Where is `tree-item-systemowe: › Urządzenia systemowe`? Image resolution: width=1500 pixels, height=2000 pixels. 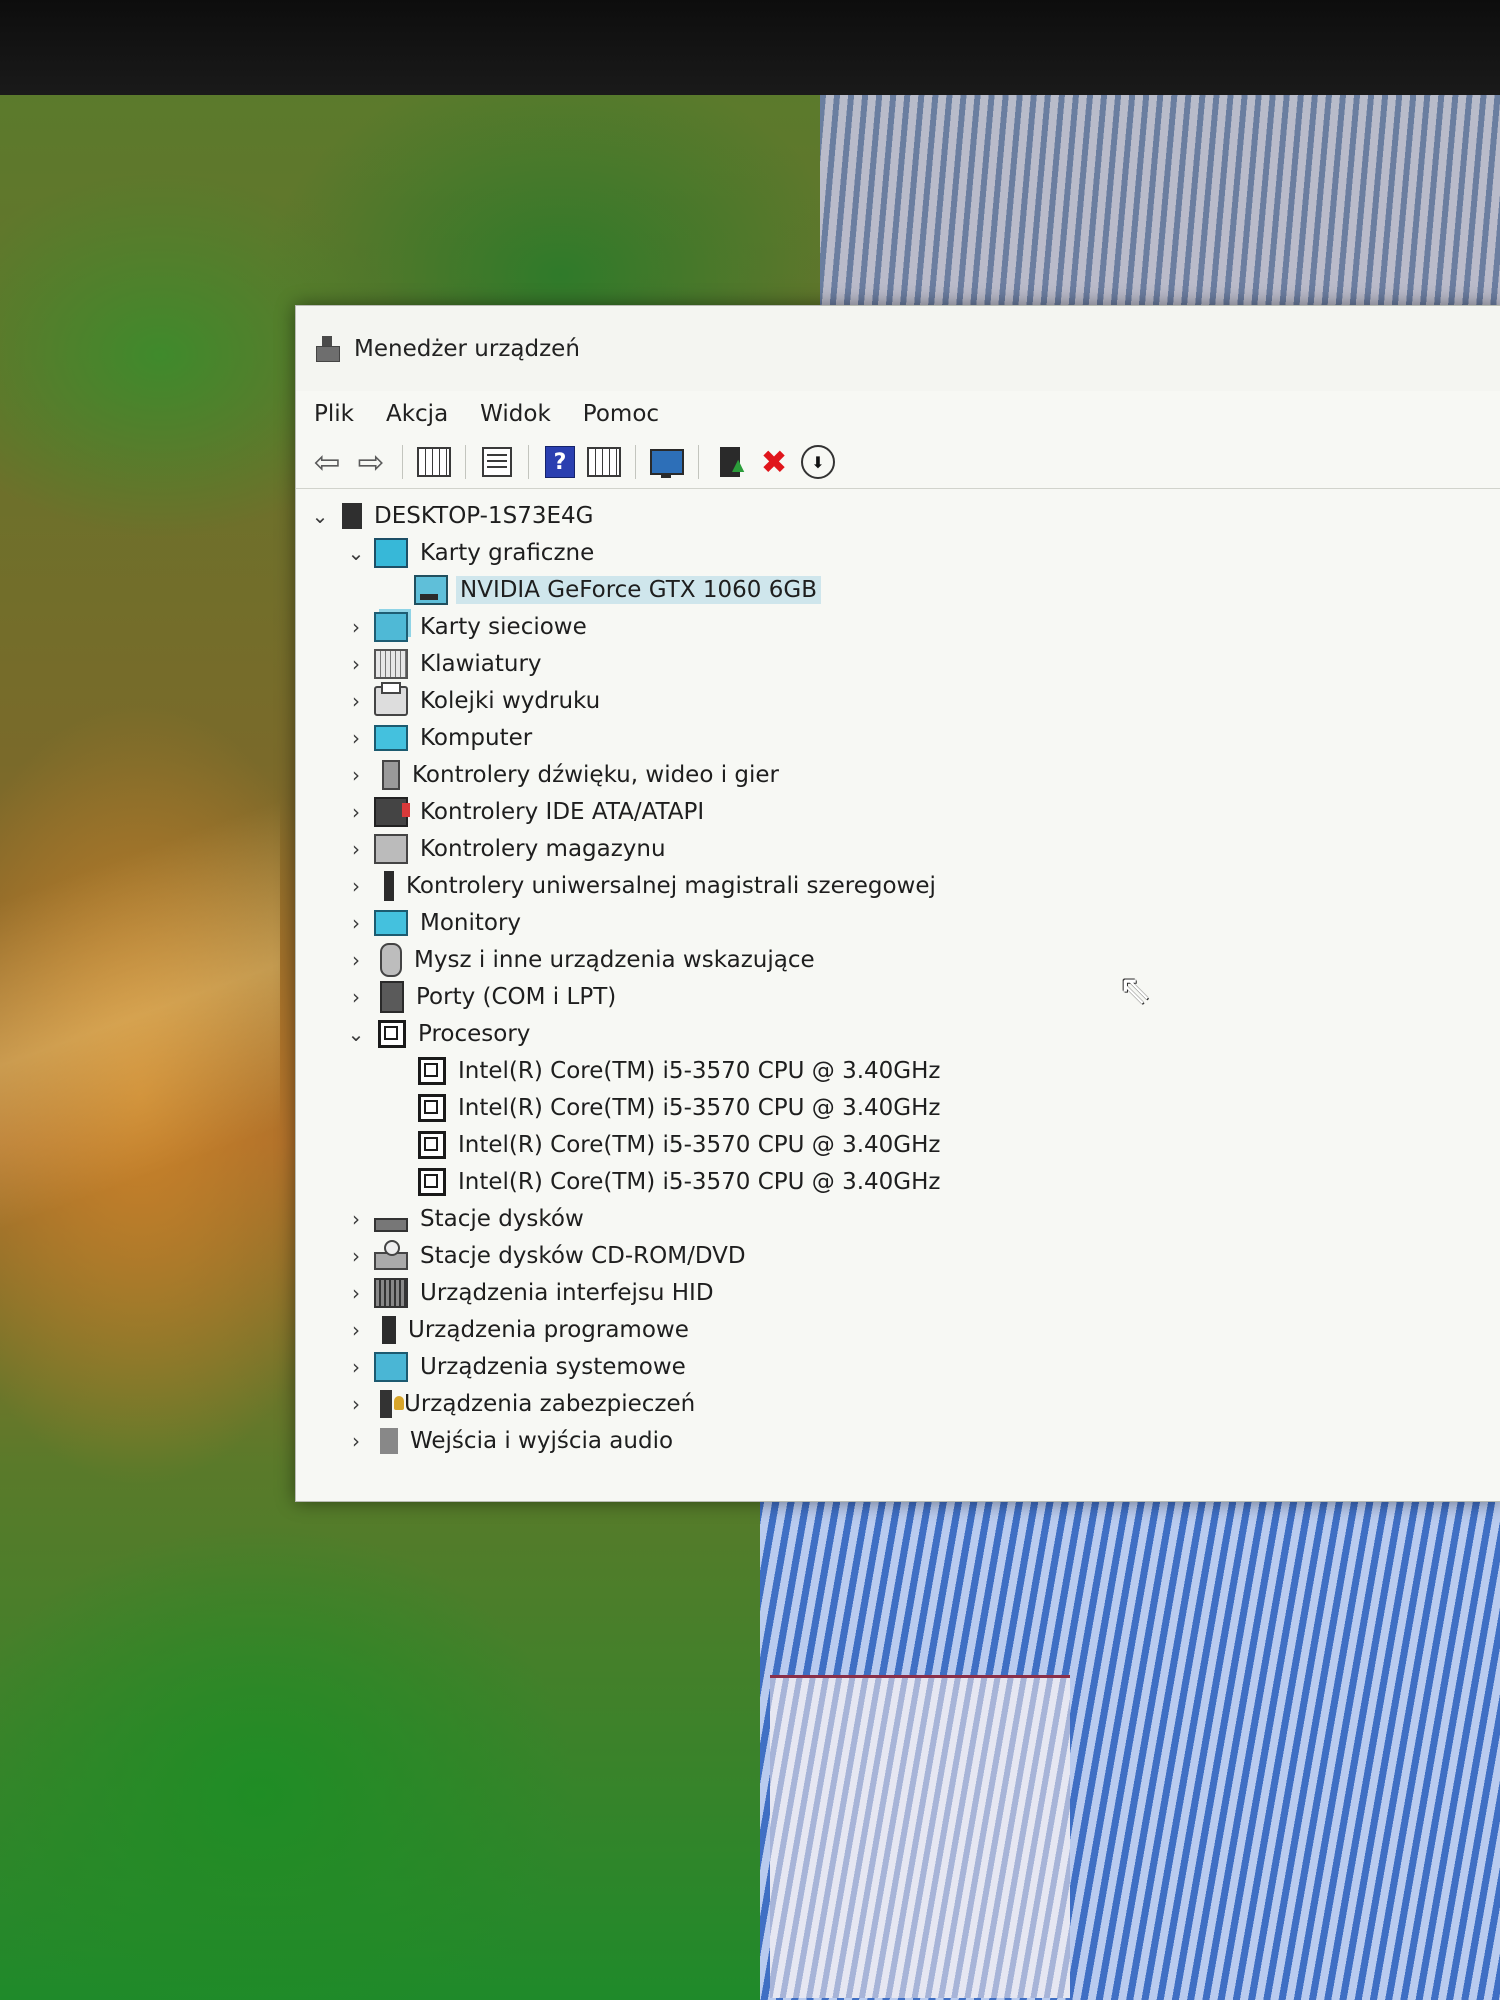 tree-item-systemowe: › Urządzenia systemowe is located at coordinates (898, 1366).